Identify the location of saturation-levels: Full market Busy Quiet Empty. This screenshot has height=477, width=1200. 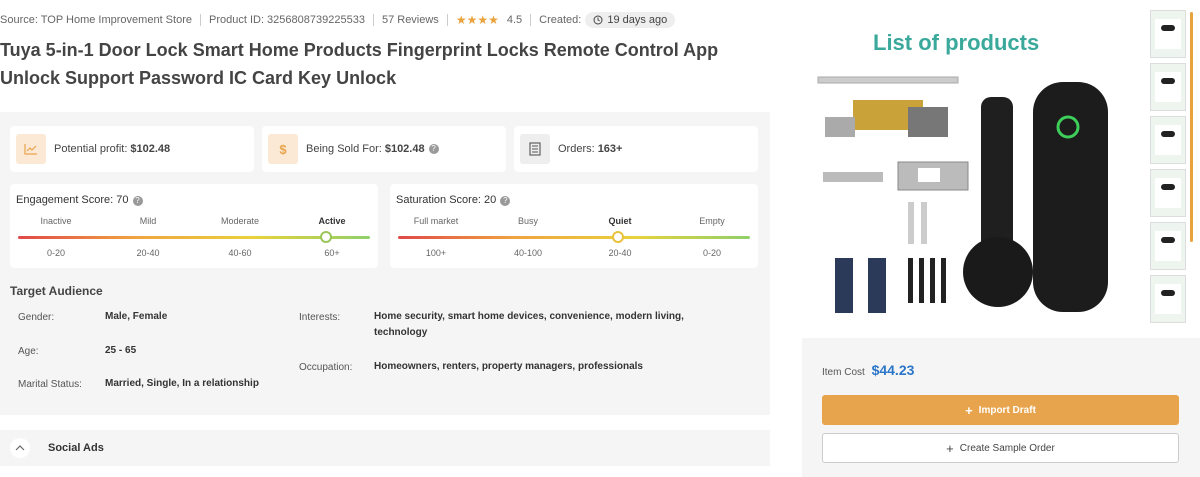
(574, 221).